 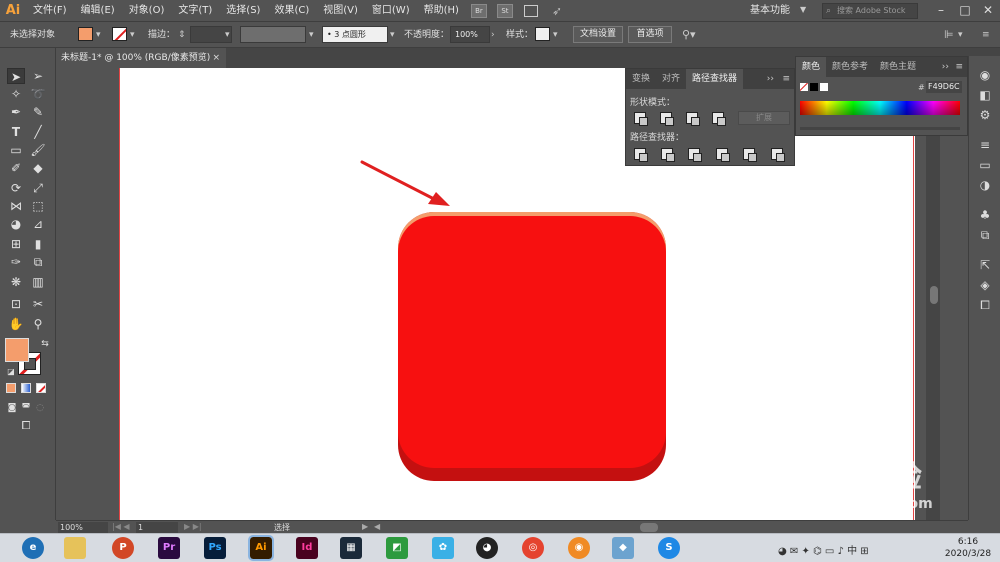 I want to click on taskbar-powerpoint: P, so click(x=123, y=548).